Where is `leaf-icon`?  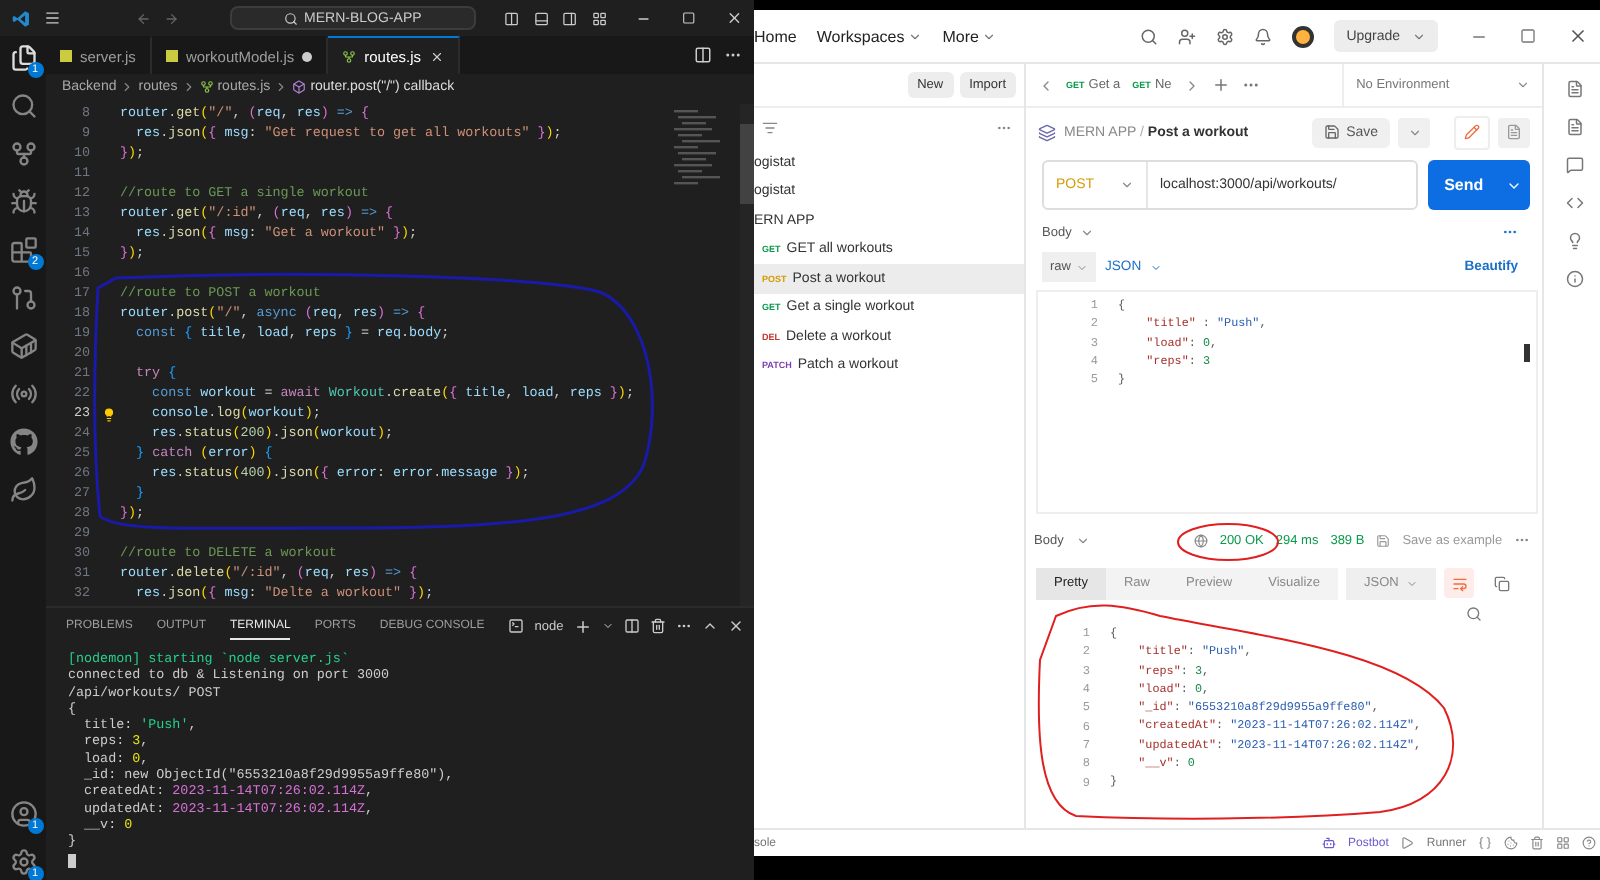 leaf-icon is located at coordinates (23, 490).